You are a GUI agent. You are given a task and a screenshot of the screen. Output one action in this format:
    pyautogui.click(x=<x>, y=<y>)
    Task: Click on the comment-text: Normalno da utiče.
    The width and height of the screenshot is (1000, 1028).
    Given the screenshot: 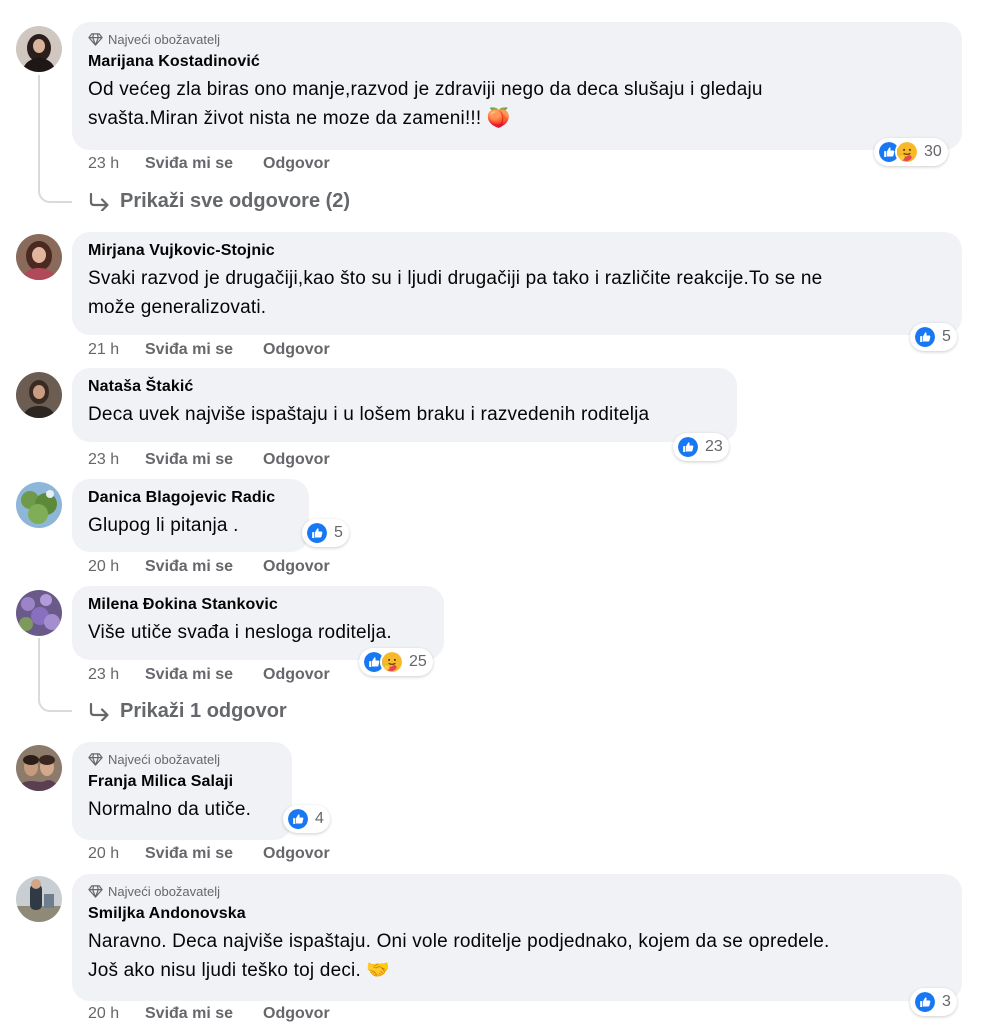 What is the action you would take?
    pyautogui.click(x=170, y=809)
    